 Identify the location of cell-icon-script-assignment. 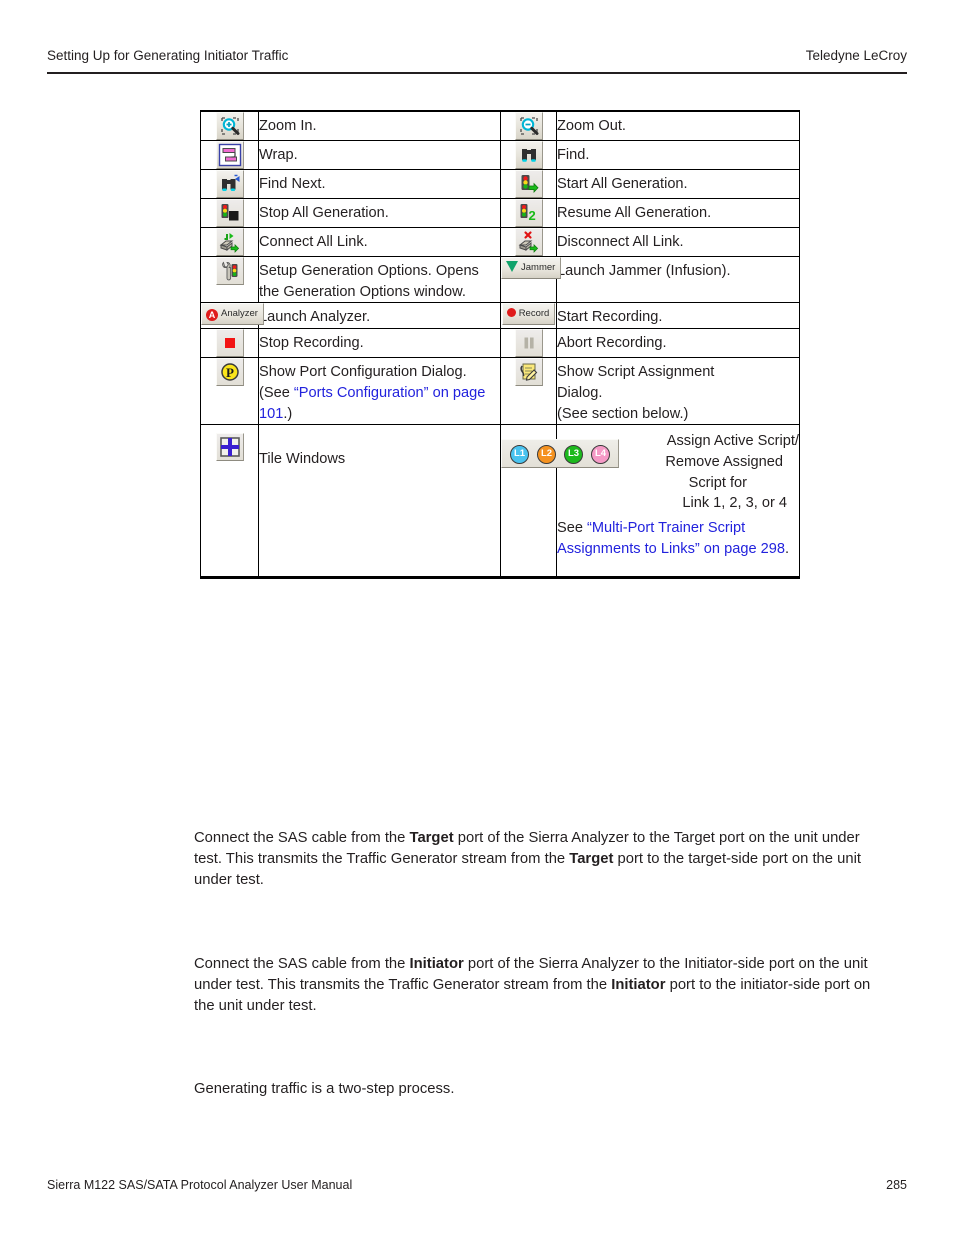
(528, 391).